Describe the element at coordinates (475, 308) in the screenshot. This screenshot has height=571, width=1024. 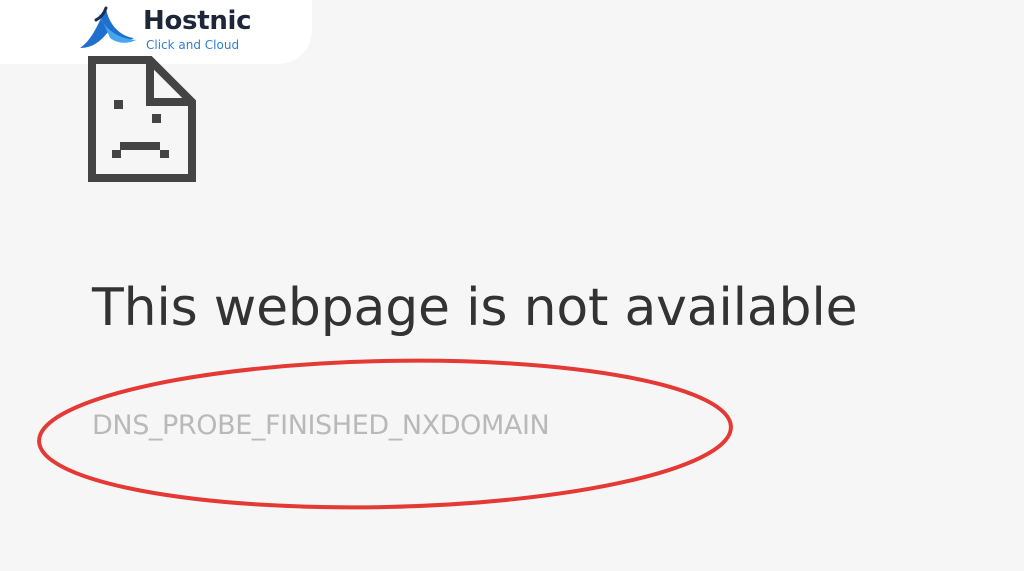
I see `error-title: This webpage is not available` at that location.